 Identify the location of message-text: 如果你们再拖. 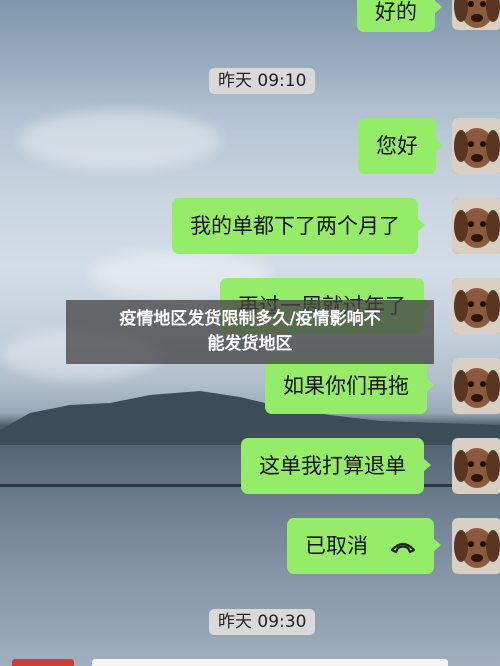
(346, 386).